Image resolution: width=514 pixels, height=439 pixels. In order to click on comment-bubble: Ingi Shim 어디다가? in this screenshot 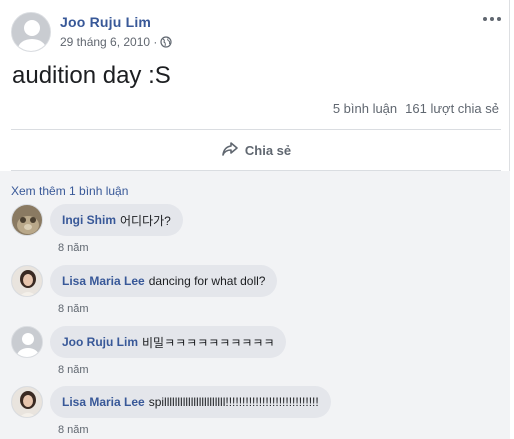, I will do `click(116, 220)`.